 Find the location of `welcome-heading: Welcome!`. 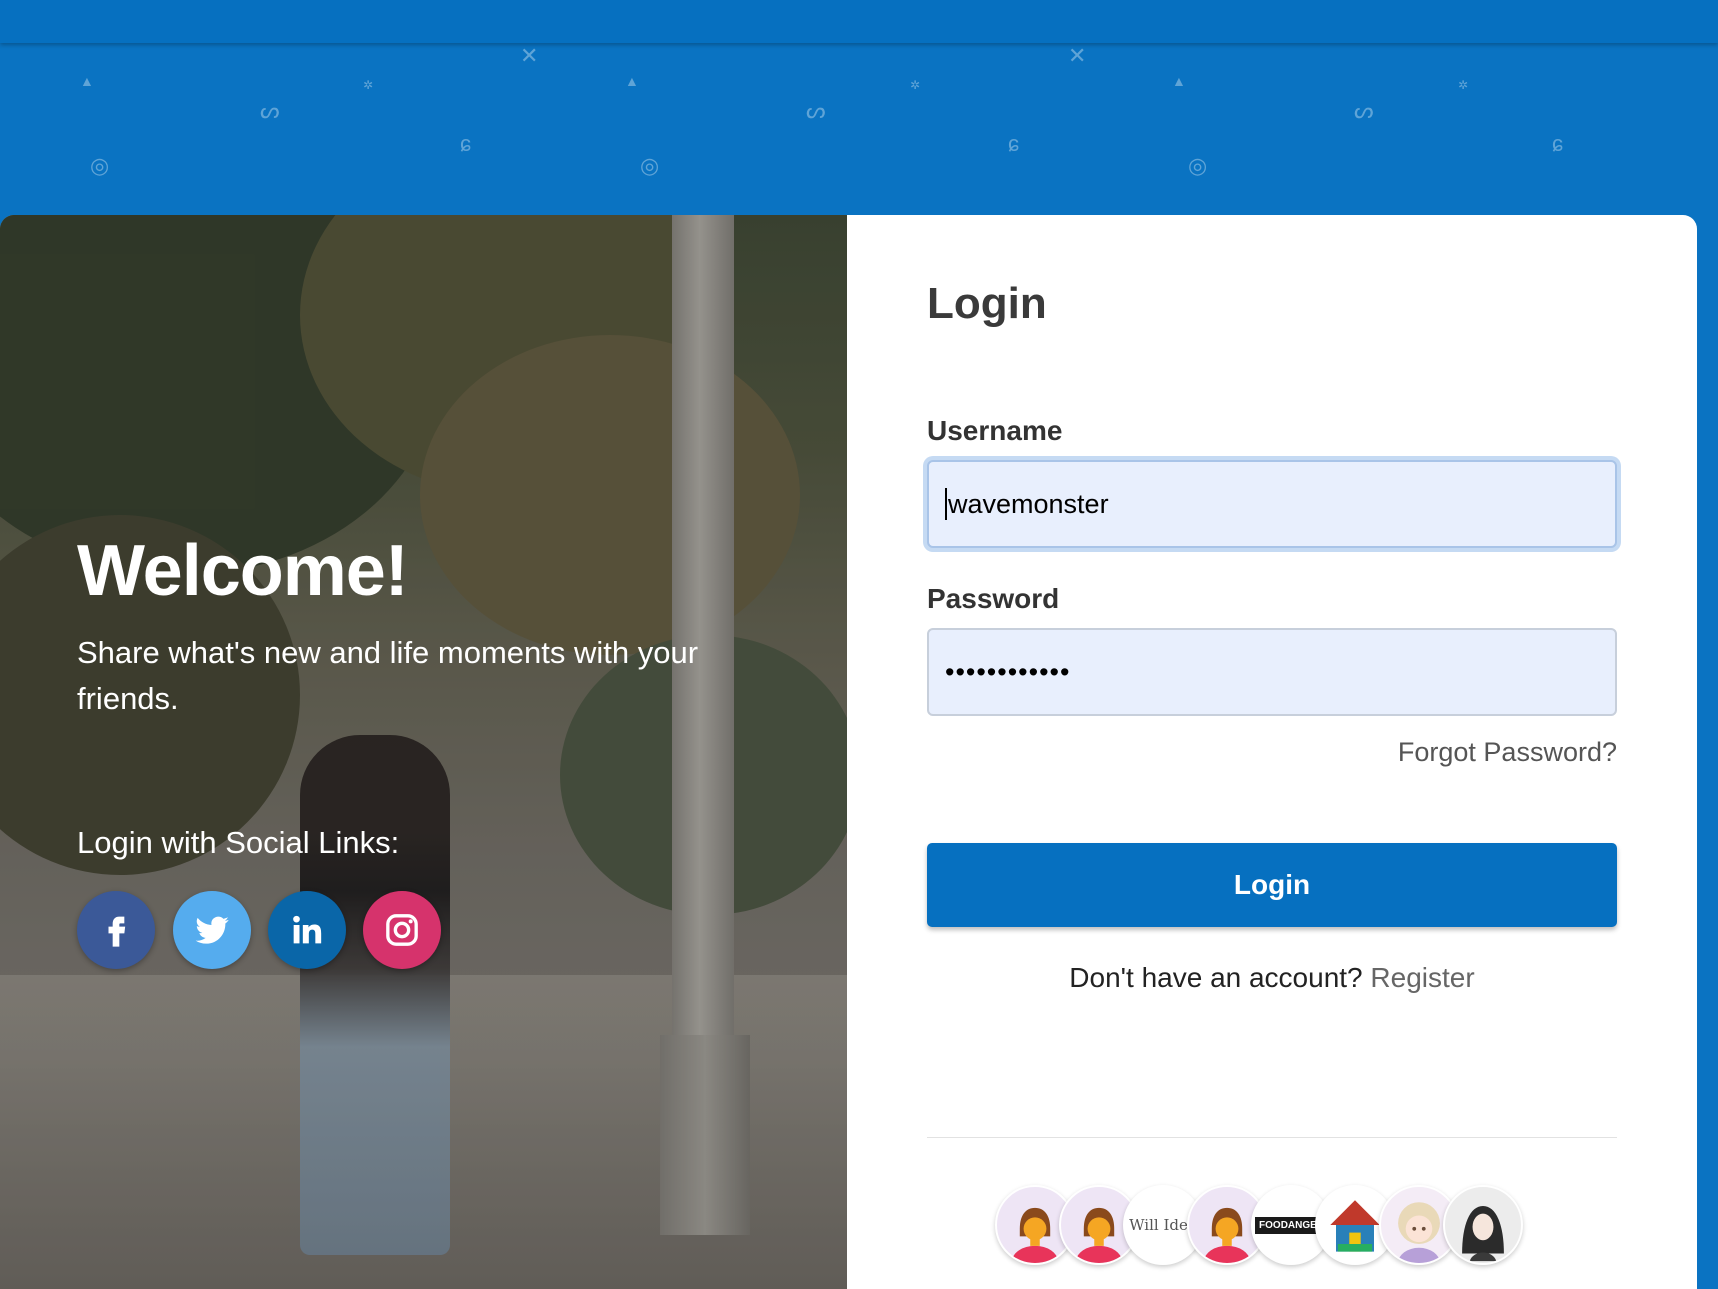

welcome-heading: Welcome! is located at coordinates (243, 571).